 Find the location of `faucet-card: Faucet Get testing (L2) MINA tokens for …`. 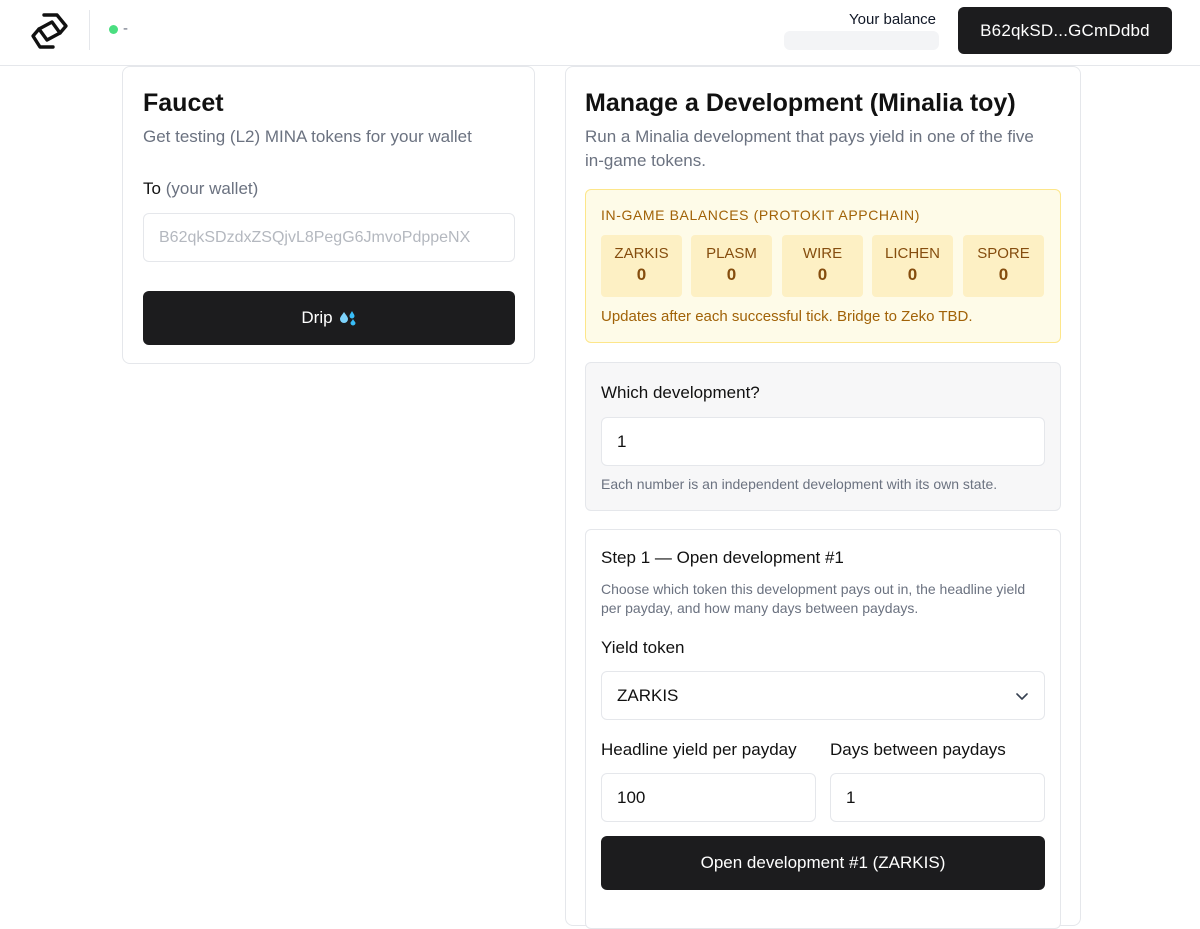

faucet-card: Faucet Get testing (L2) MINA tokens for … is located at coordinates (328, 215).